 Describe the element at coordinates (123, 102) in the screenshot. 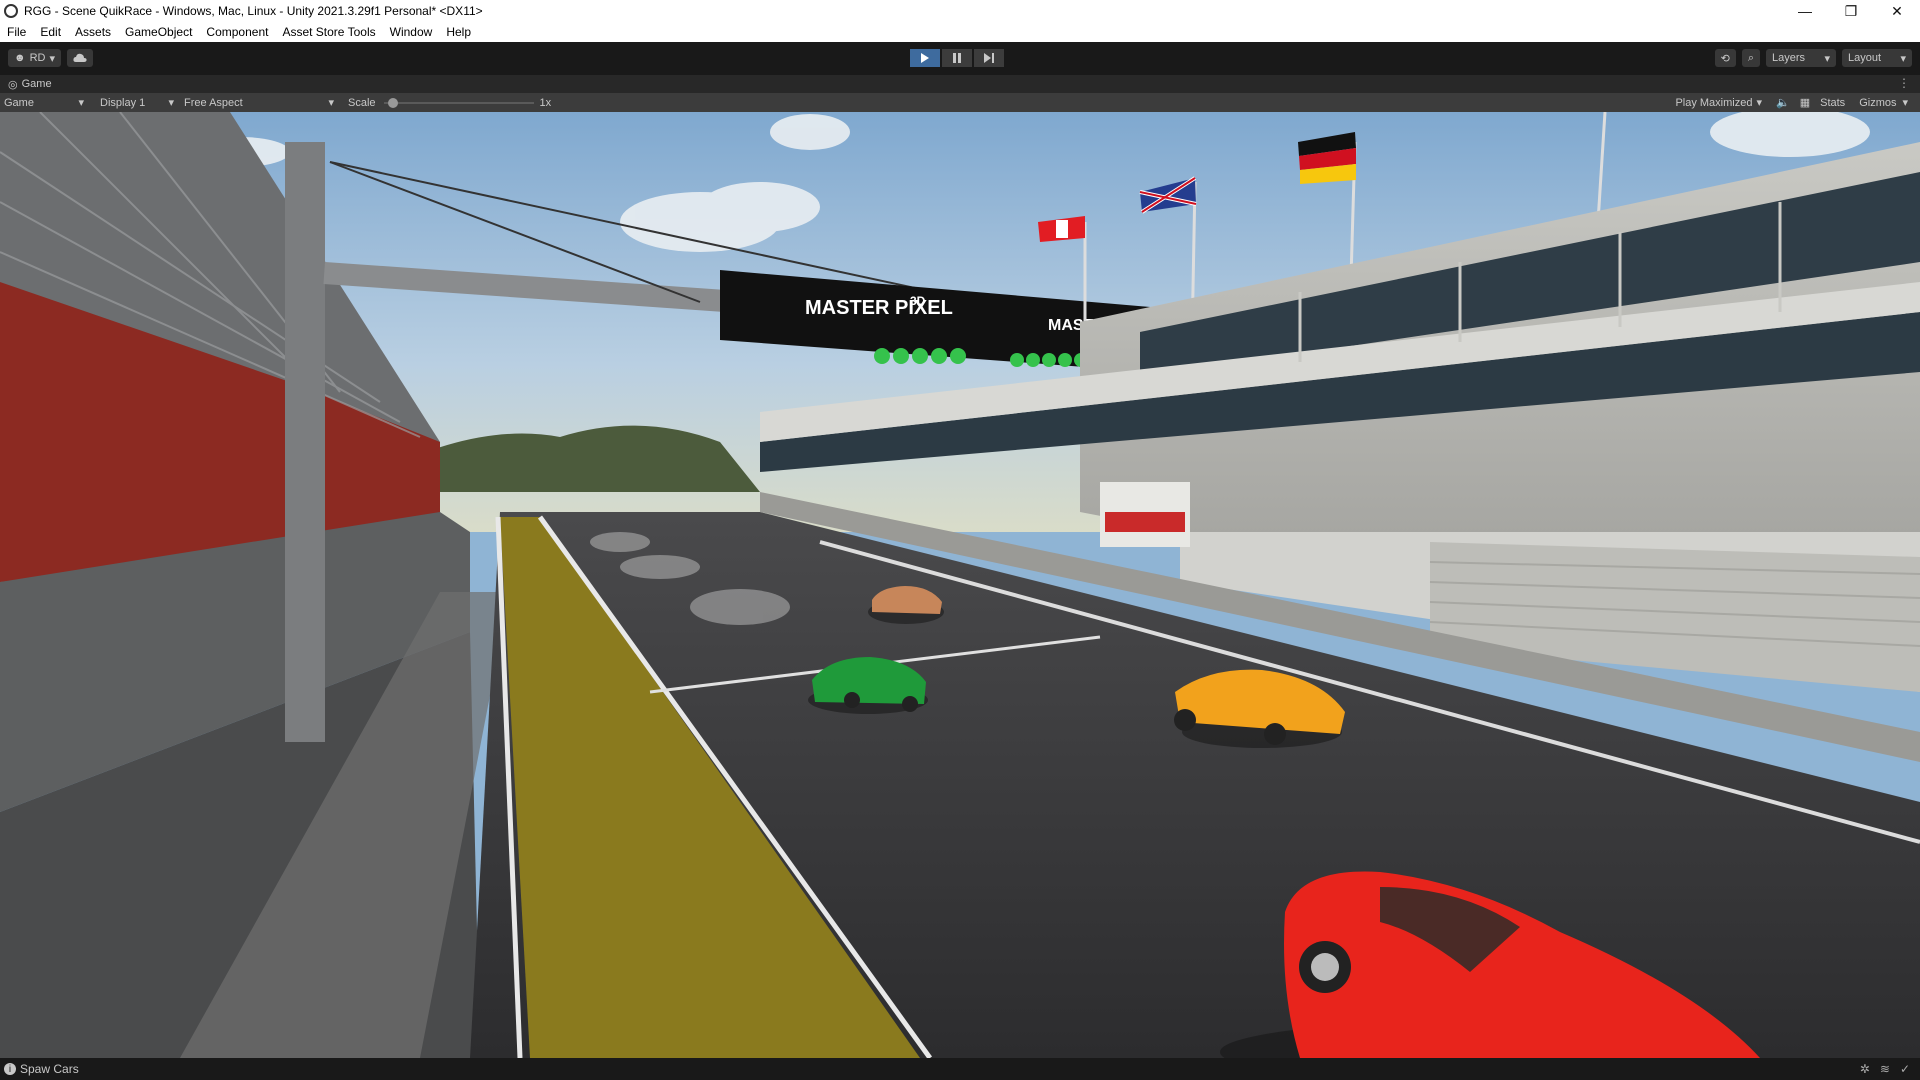

I see `display-select-label: Display 1` at that location.